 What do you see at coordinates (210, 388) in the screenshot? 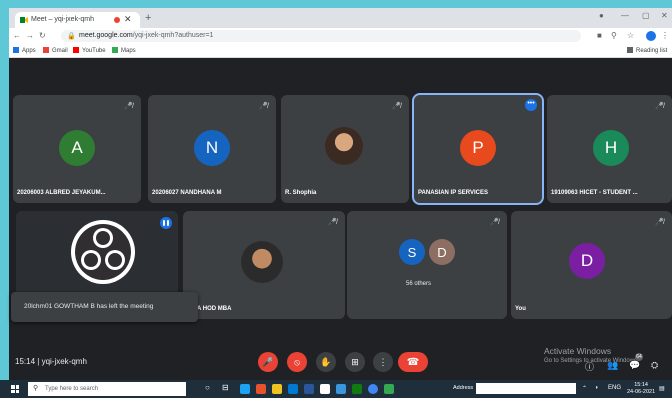
I see `cortana-icon: ○` at bounding box center [210, 388].